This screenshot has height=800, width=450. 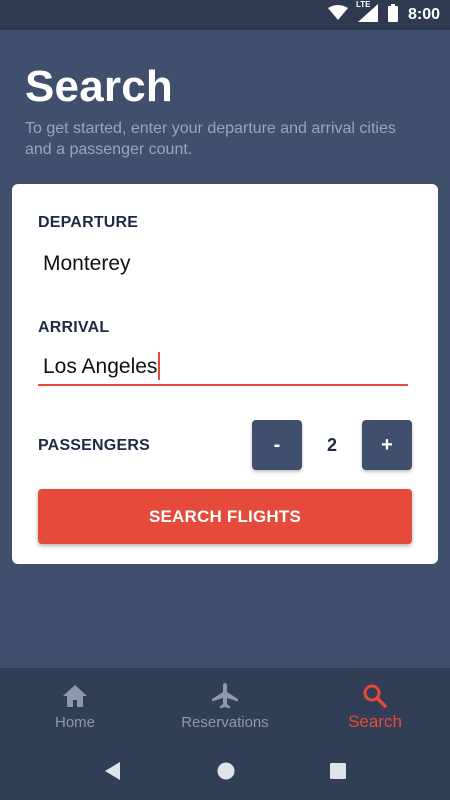 What do you see at coordinates (331, 445) in the screenshot?
I see `passenger-count: 2` at bounding box center [331, 445].